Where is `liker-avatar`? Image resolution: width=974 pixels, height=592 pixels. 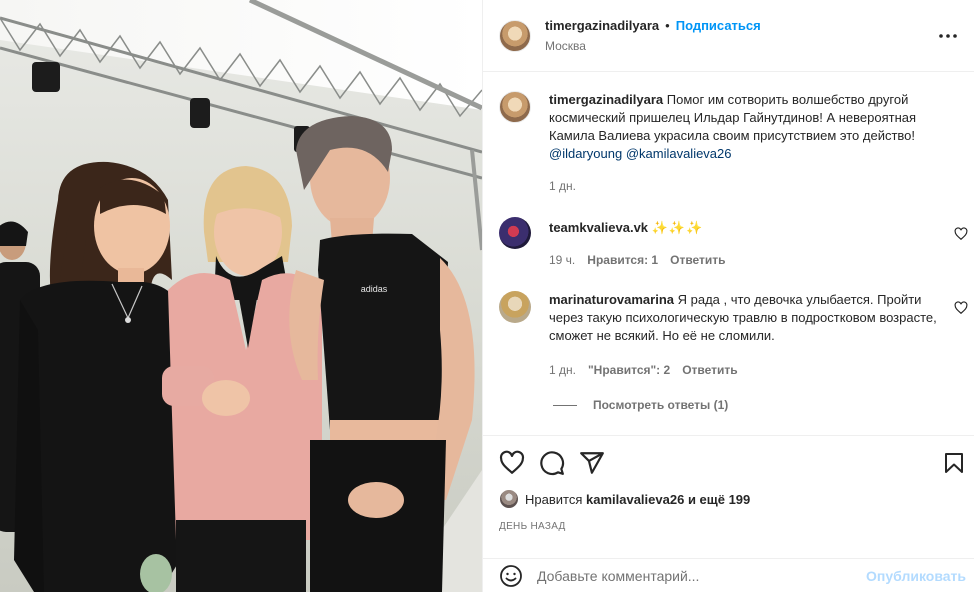 liker-avatar is located at coordinates (509, 499).